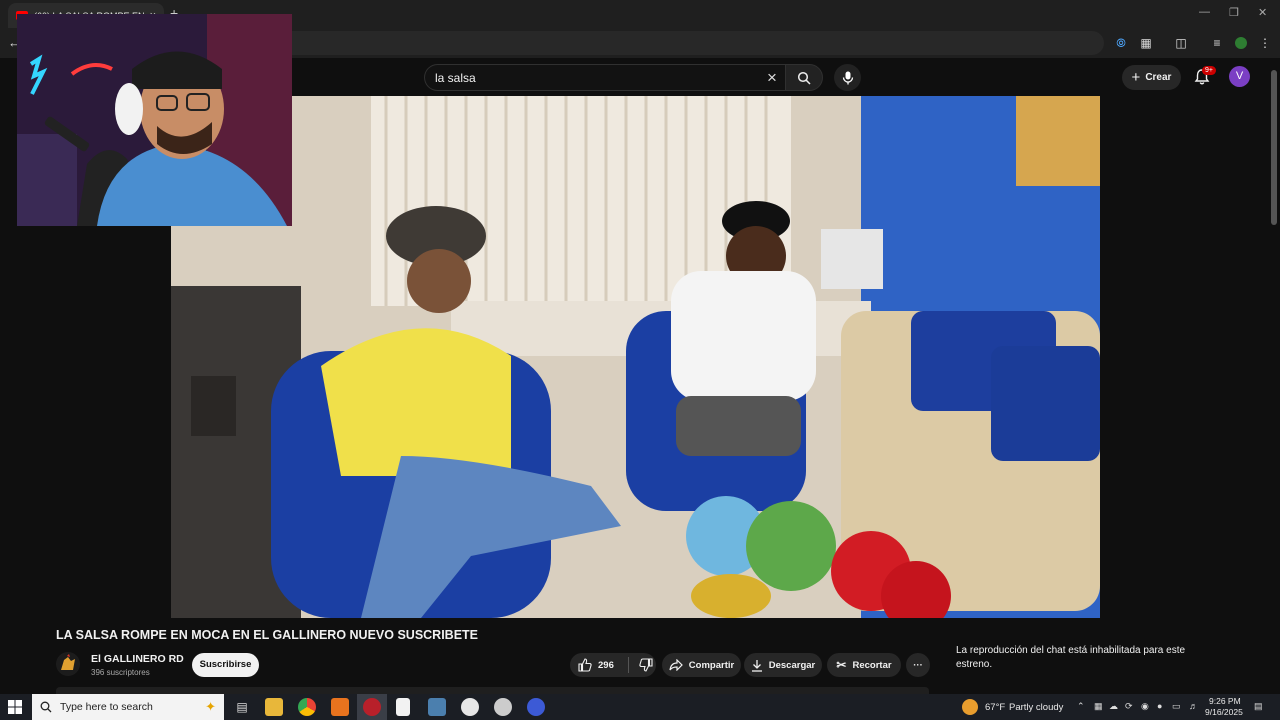 The image size is (1280, 720). I want to click on microphone-icon, so click(847, 77).